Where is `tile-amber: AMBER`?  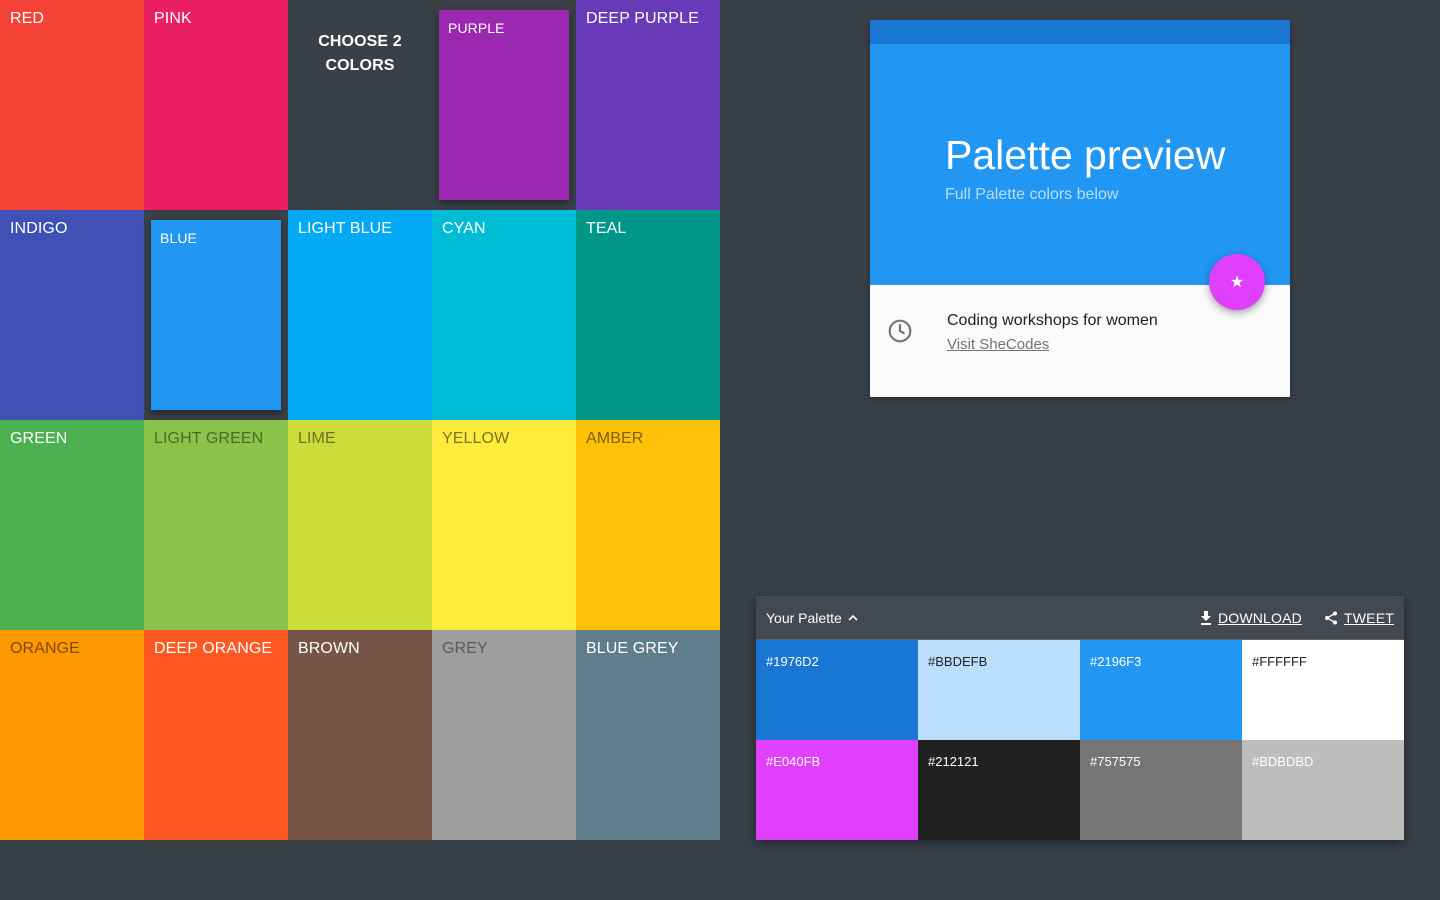 tile-amber: AMBER is located at coordinates (648, 525).